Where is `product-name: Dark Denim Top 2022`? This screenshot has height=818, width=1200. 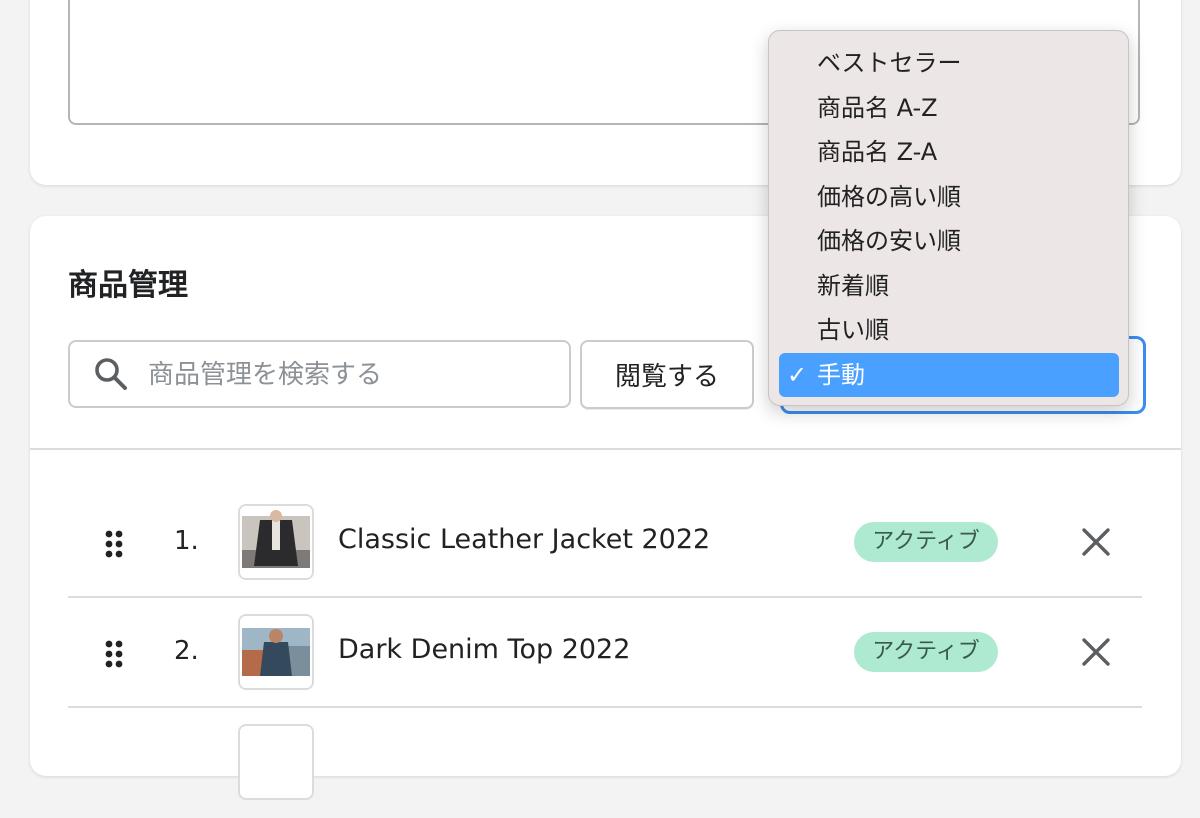 product-name: Dark Denim Top 2022 is located at coordinates (484, 649).